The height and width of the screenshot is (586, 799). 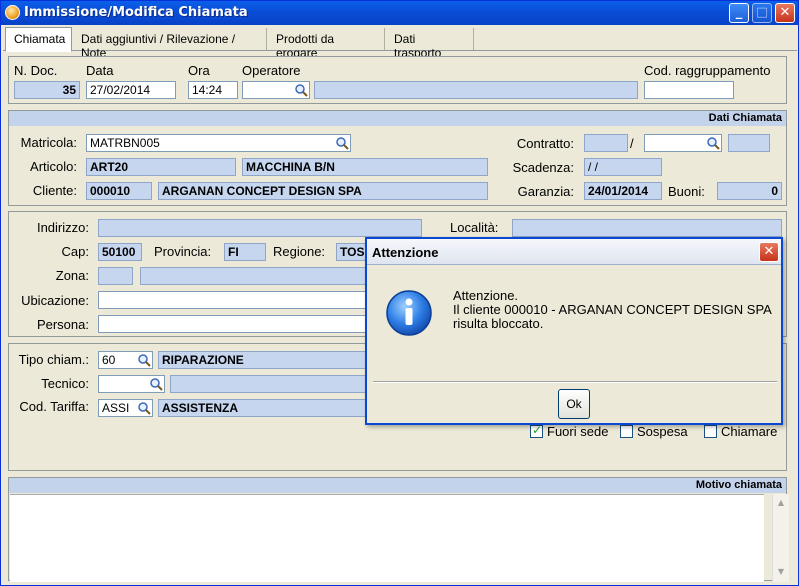 I want to click on localita-label: Località:, so click(x=474, y=227).